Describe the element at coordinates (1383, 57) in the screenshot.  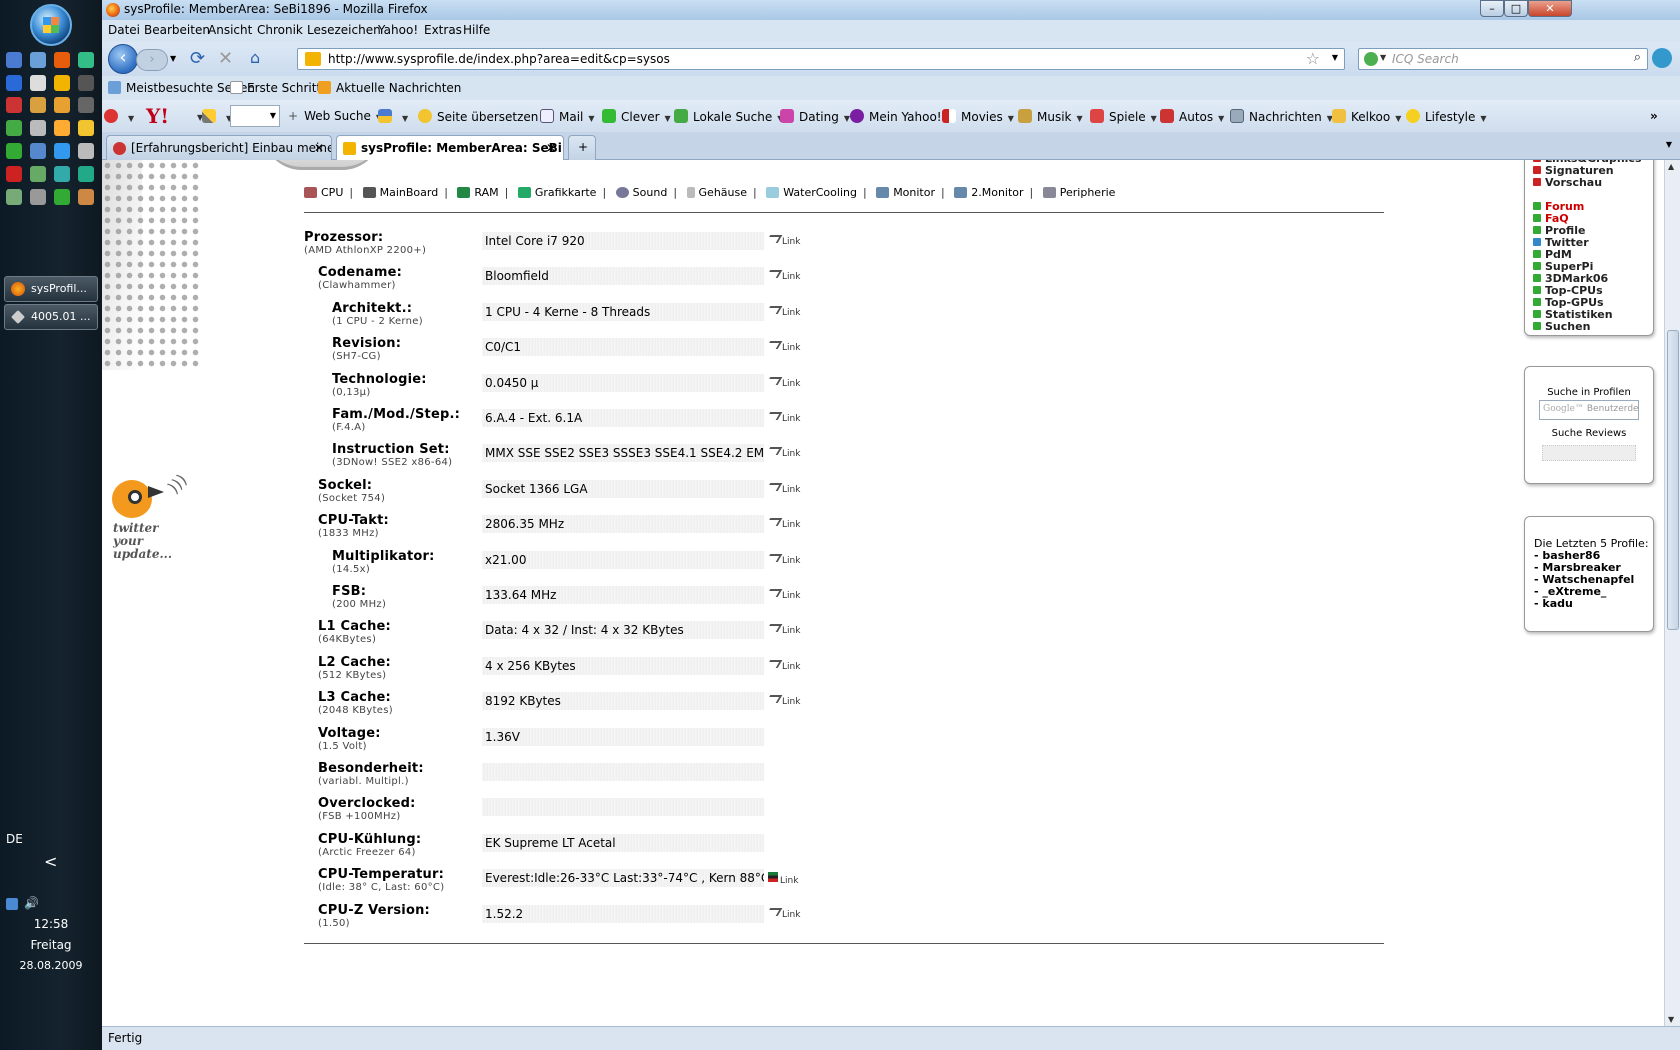
I see `search-engine-dropdown-icon: ▼` at that location.